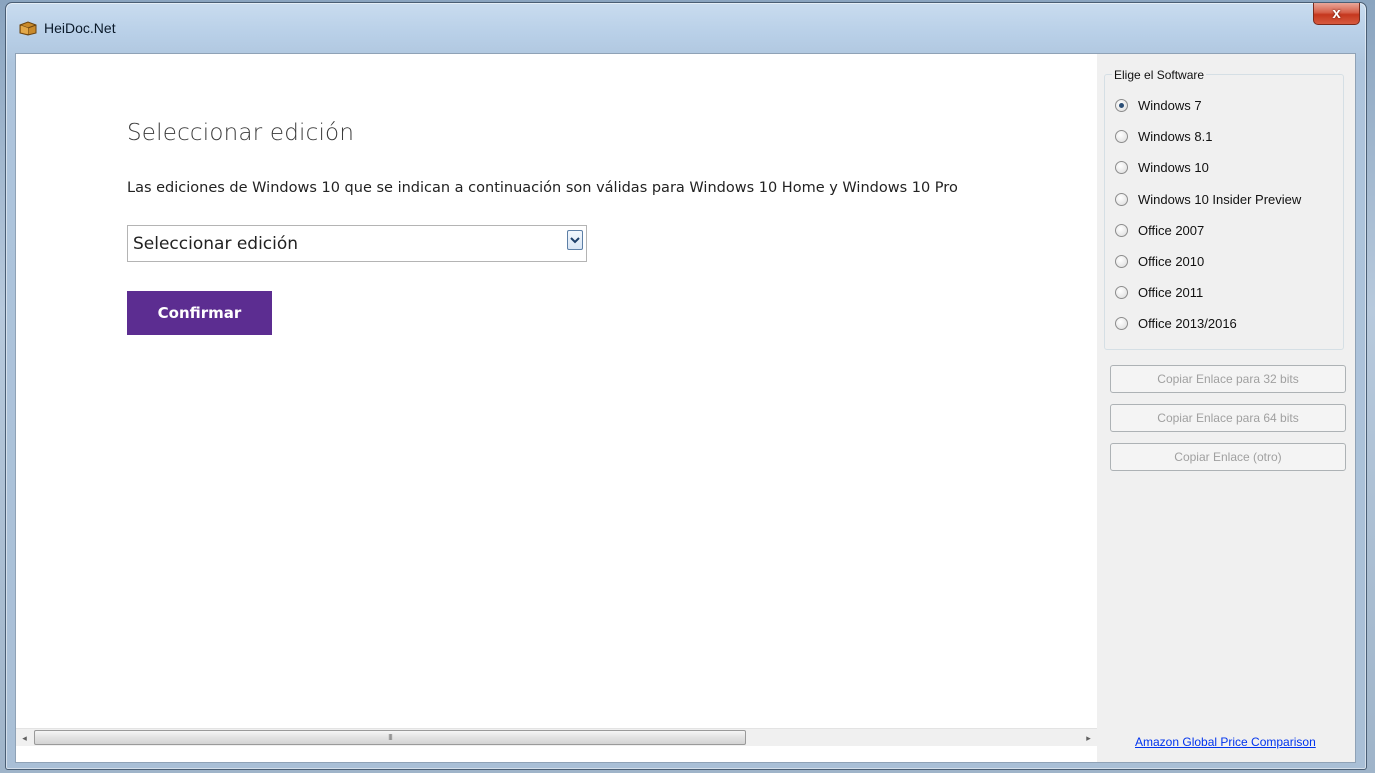 The height and width of the screenshot is (773, 1375). I want to click on scrollbar-thumb: III, so click(390, 737).